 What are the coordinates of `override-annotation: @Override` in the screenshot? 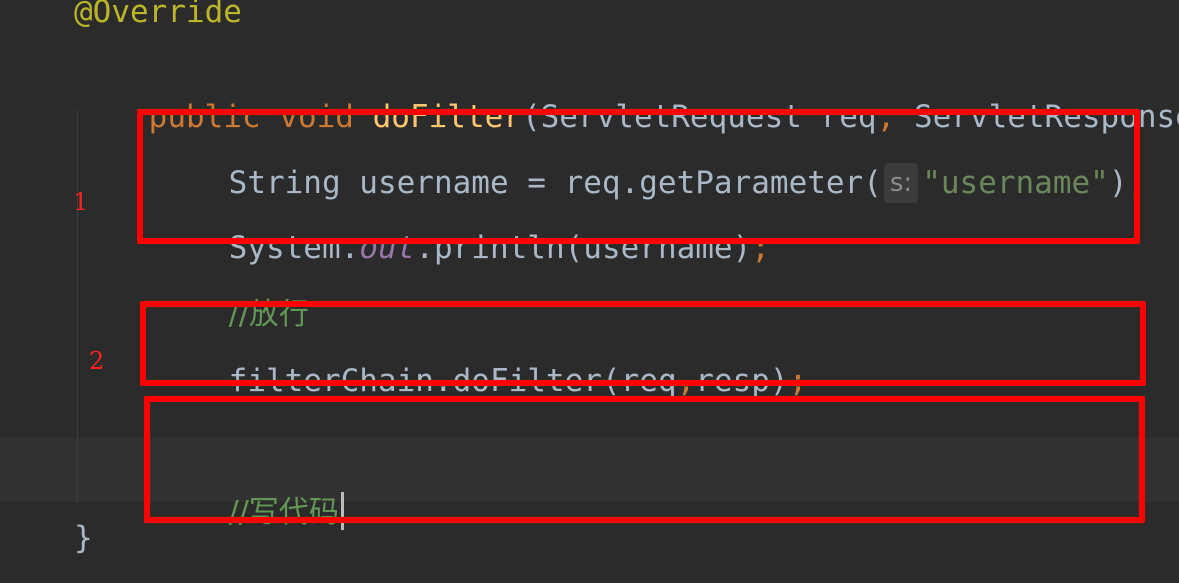 It's located at (158, 15).